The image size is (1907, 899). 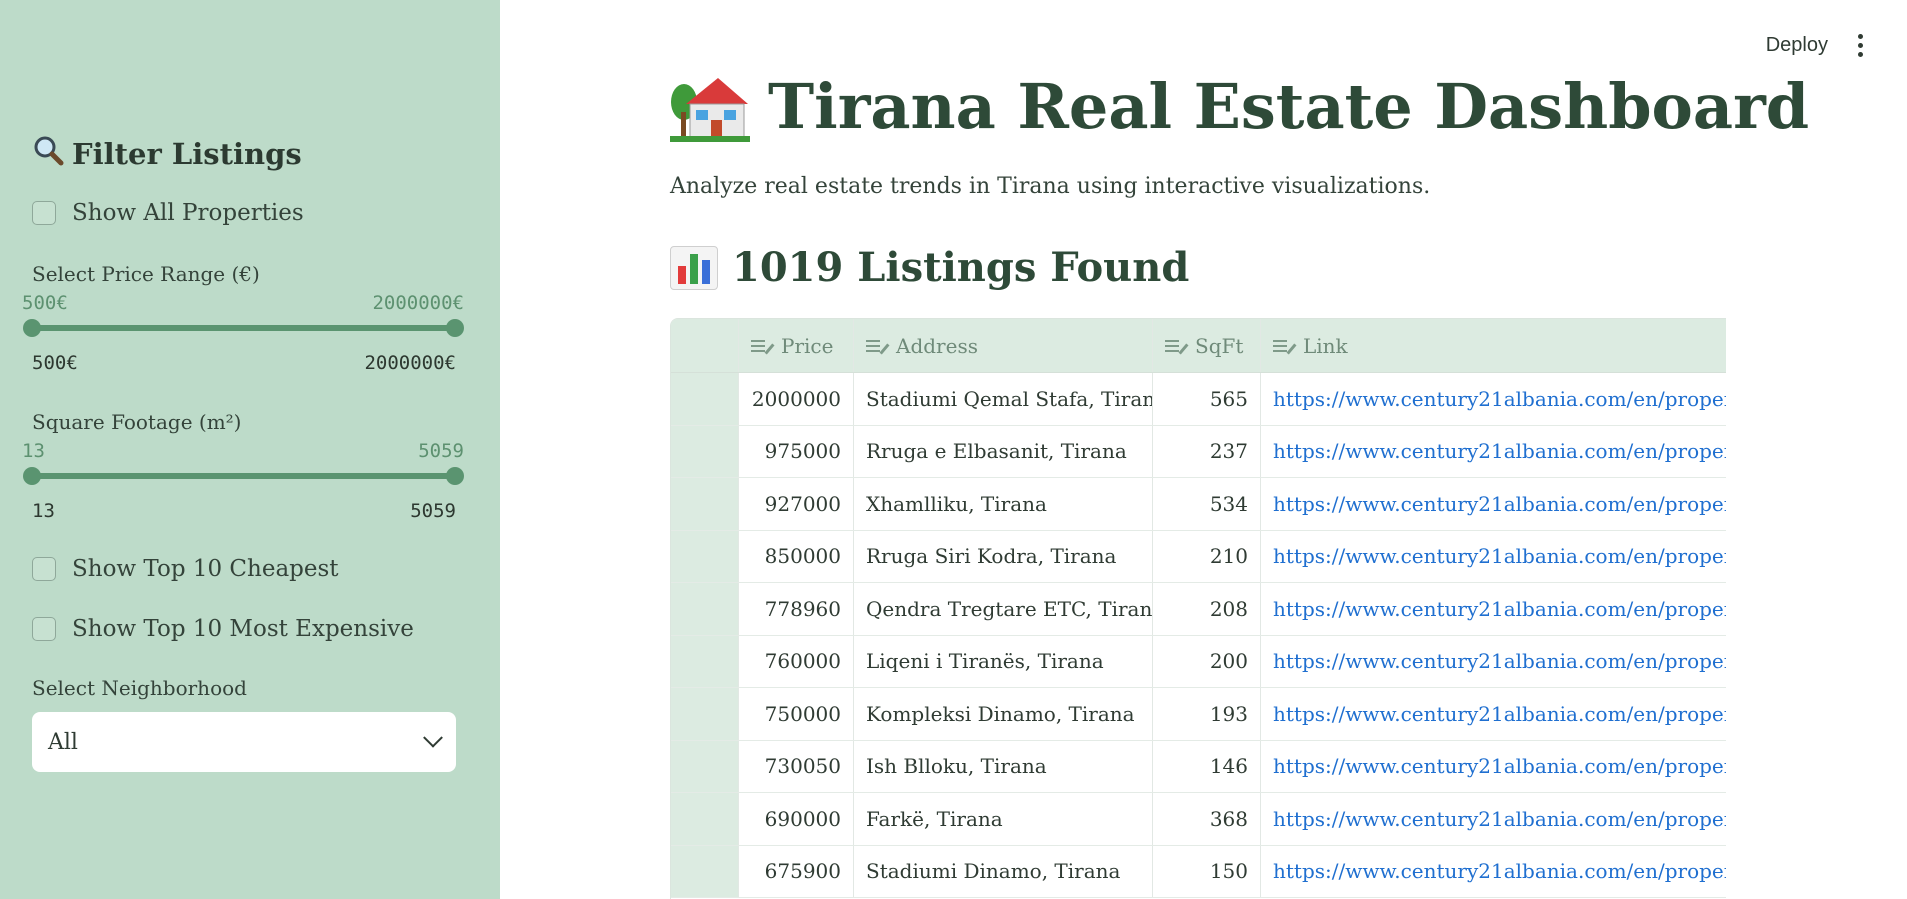 What do you see at coordinates (433, 737) in the screenshot?
I see `chevron-down-icon` at bounding box center [433, 737].